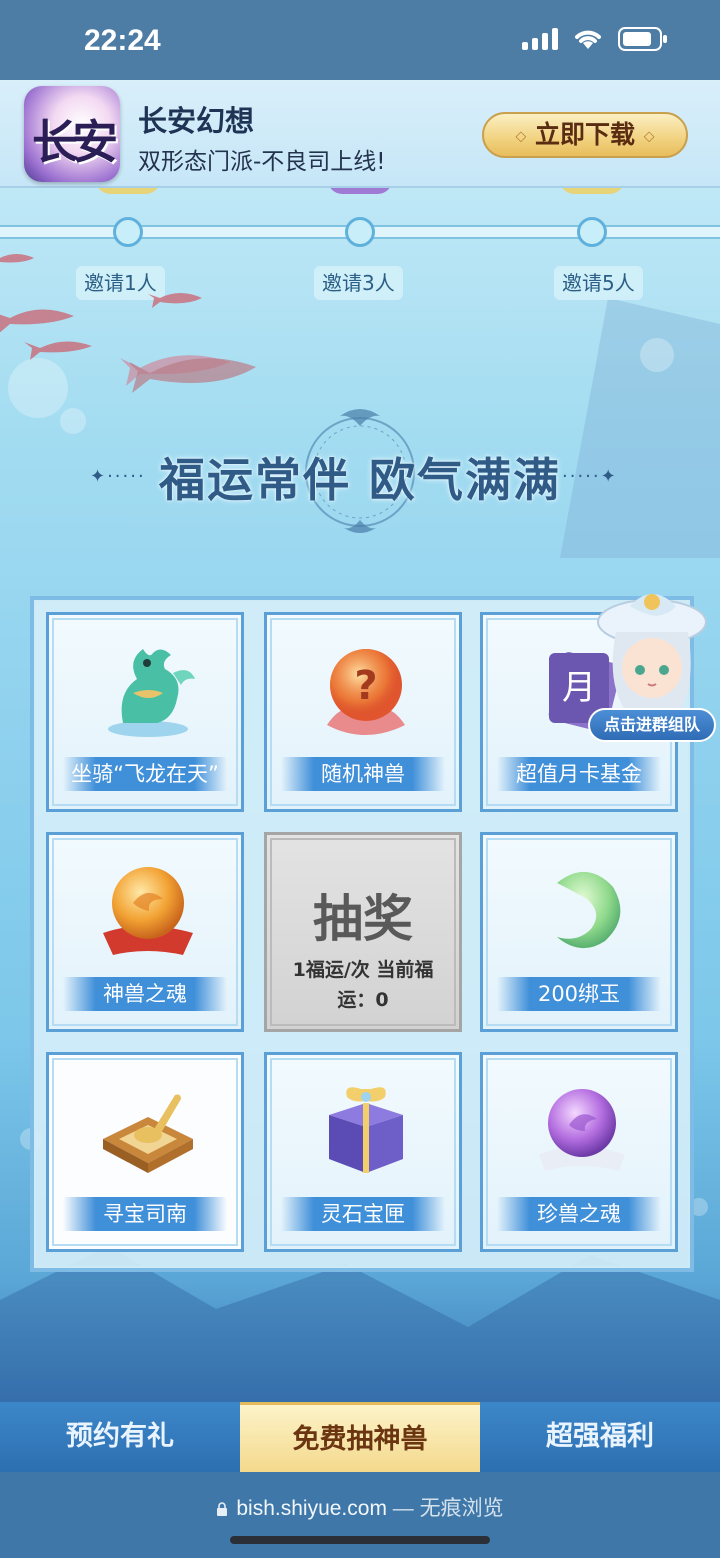 This screenshot has height=1558, width=720. I want to click on app-icon: 长安, so click(72, 134).